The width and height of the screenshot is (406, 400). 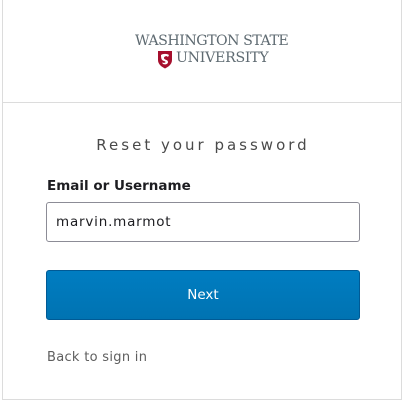 What do you see at coordinates (212, 41) in the screenshot?
I see `logo-line-1: WASHINGTON STATE` at bounding box center [212, 41].